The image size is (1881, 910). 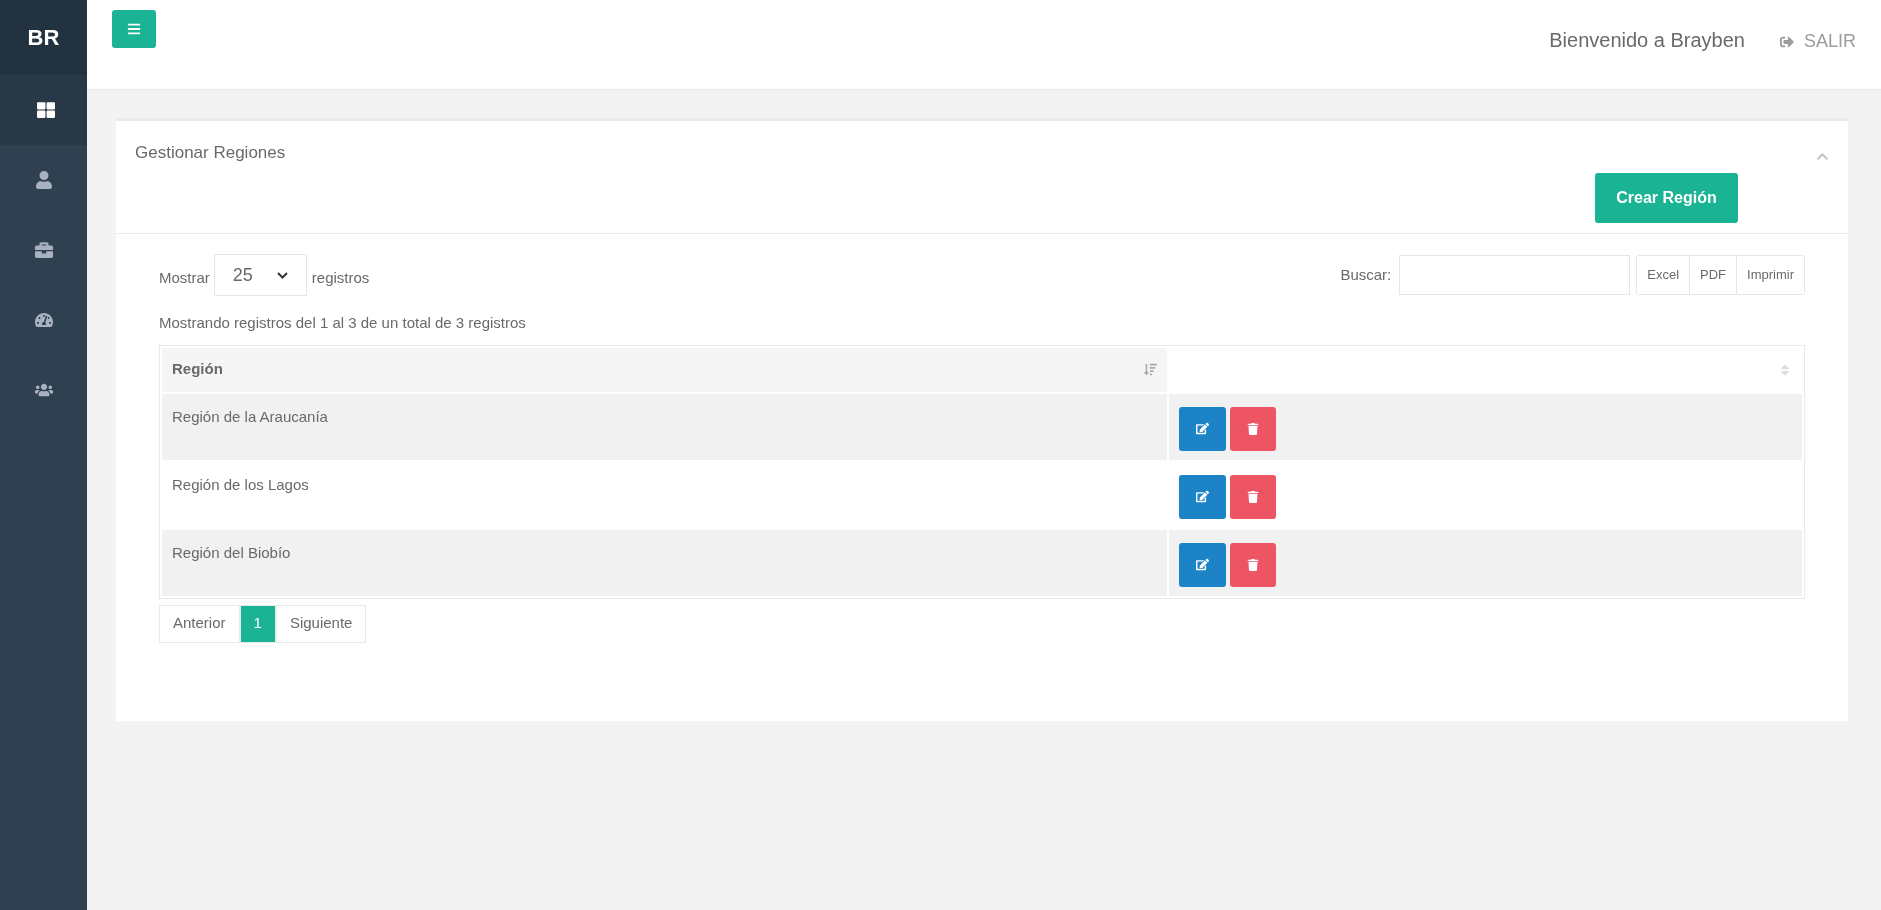 What do you see at coordinates (184, 277) in the screenshot?
I see `show-label: Mostrar` at bounding box center [184, 277].